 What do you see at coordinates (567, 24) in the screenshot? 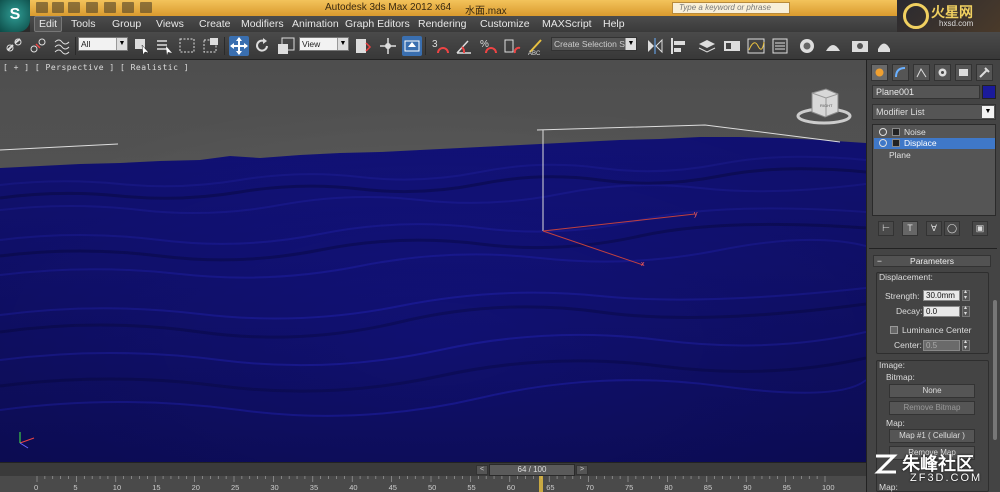
I see `menu-maxscript: MAXScript` at bounding box center [567, 24].